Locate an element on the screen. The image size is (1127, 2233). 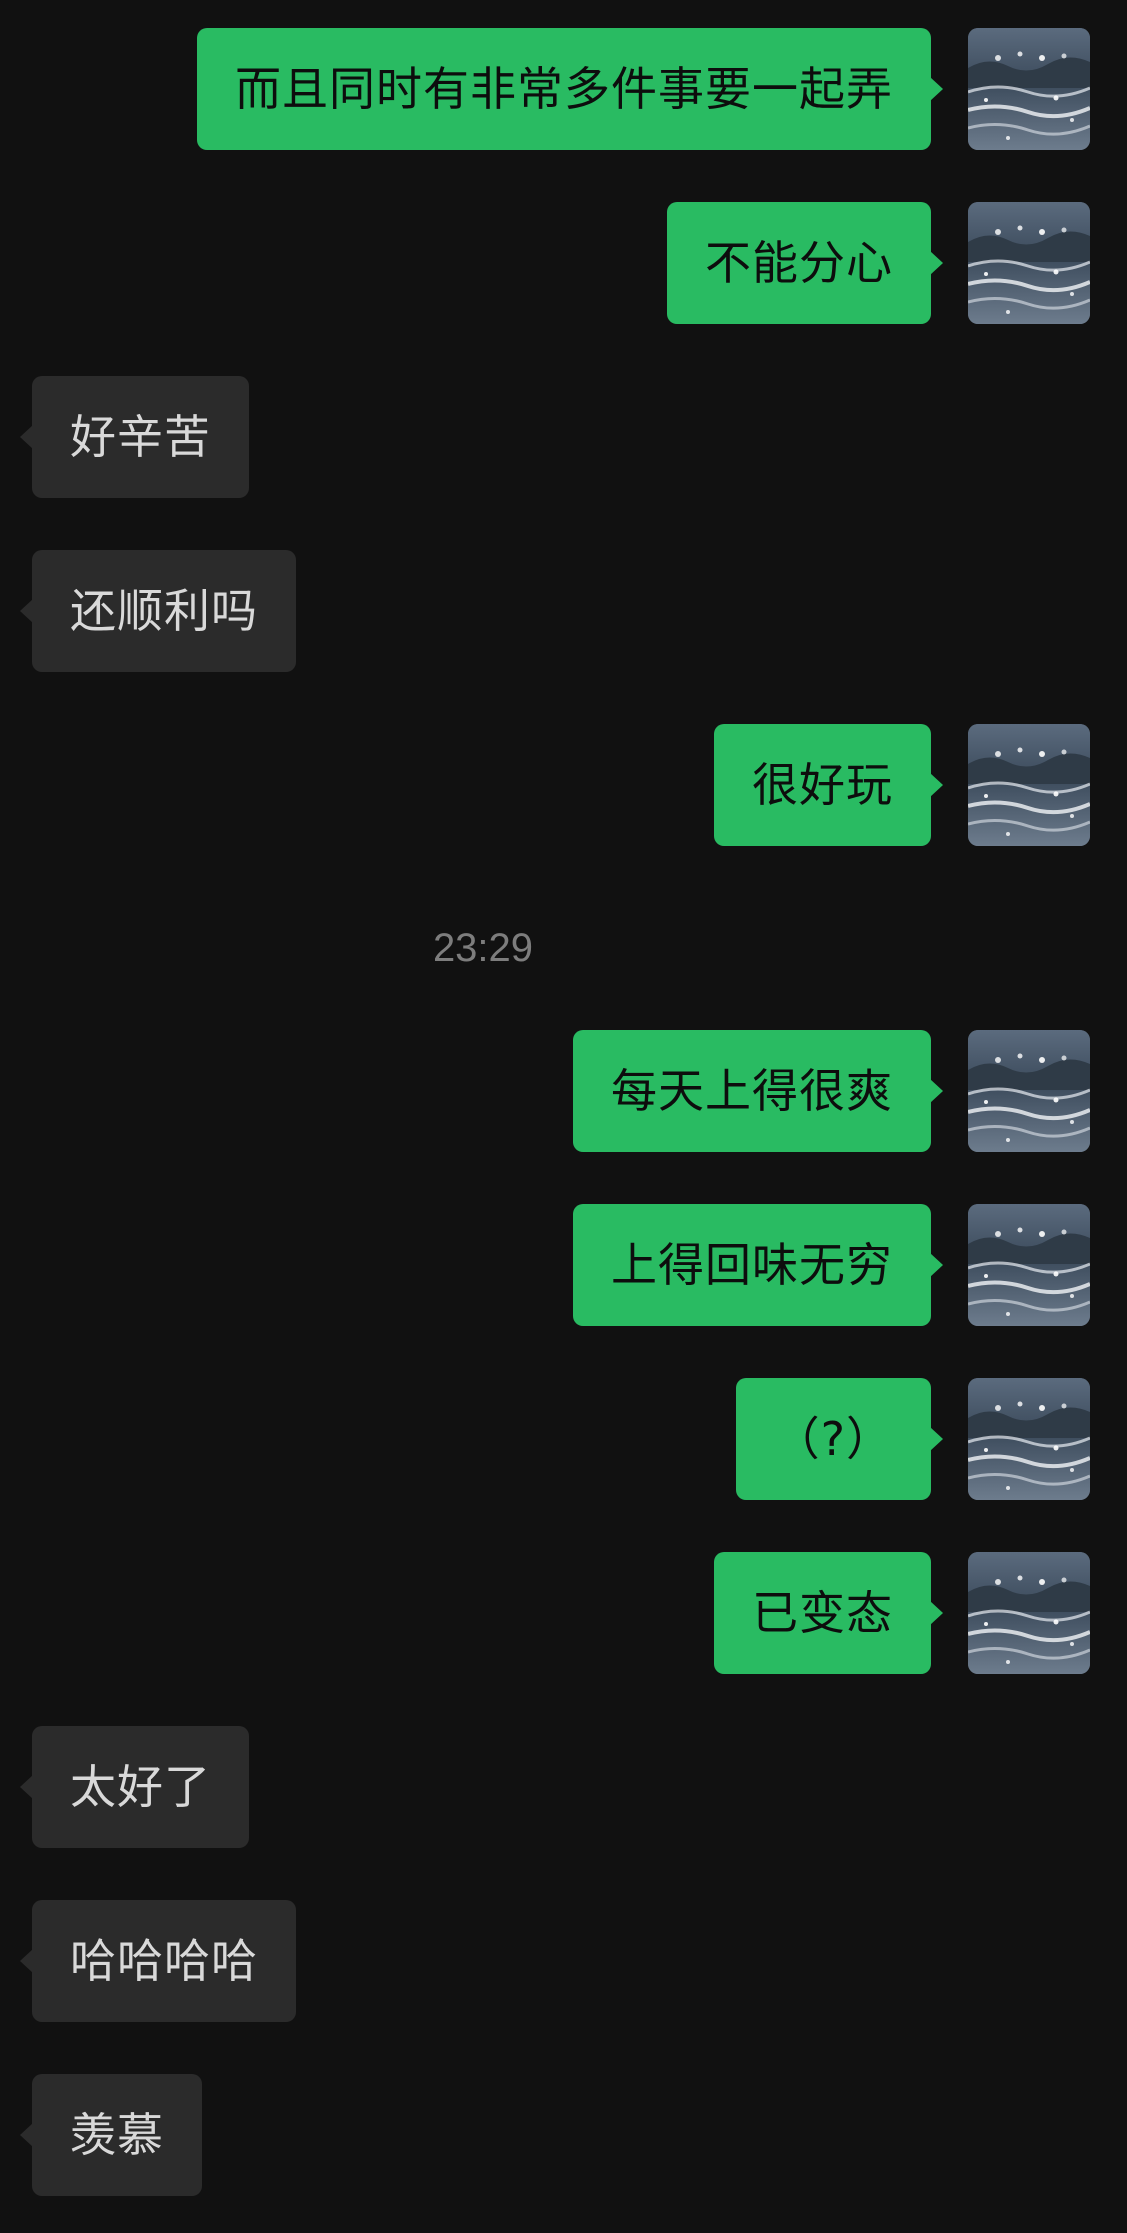
my-message-bubble: 上得回味无穷 is located at coordinates (758, 1265).